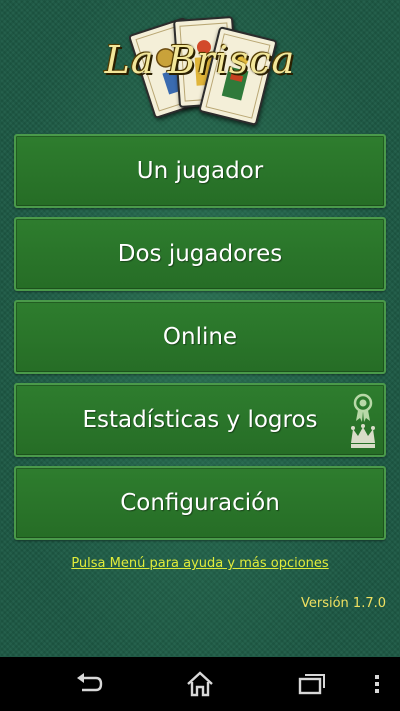  Describe the element at coordinates (200, 563) in the screenshot. I see `help-link: Pulsa Menú para ayuda y más opciones` at that location.